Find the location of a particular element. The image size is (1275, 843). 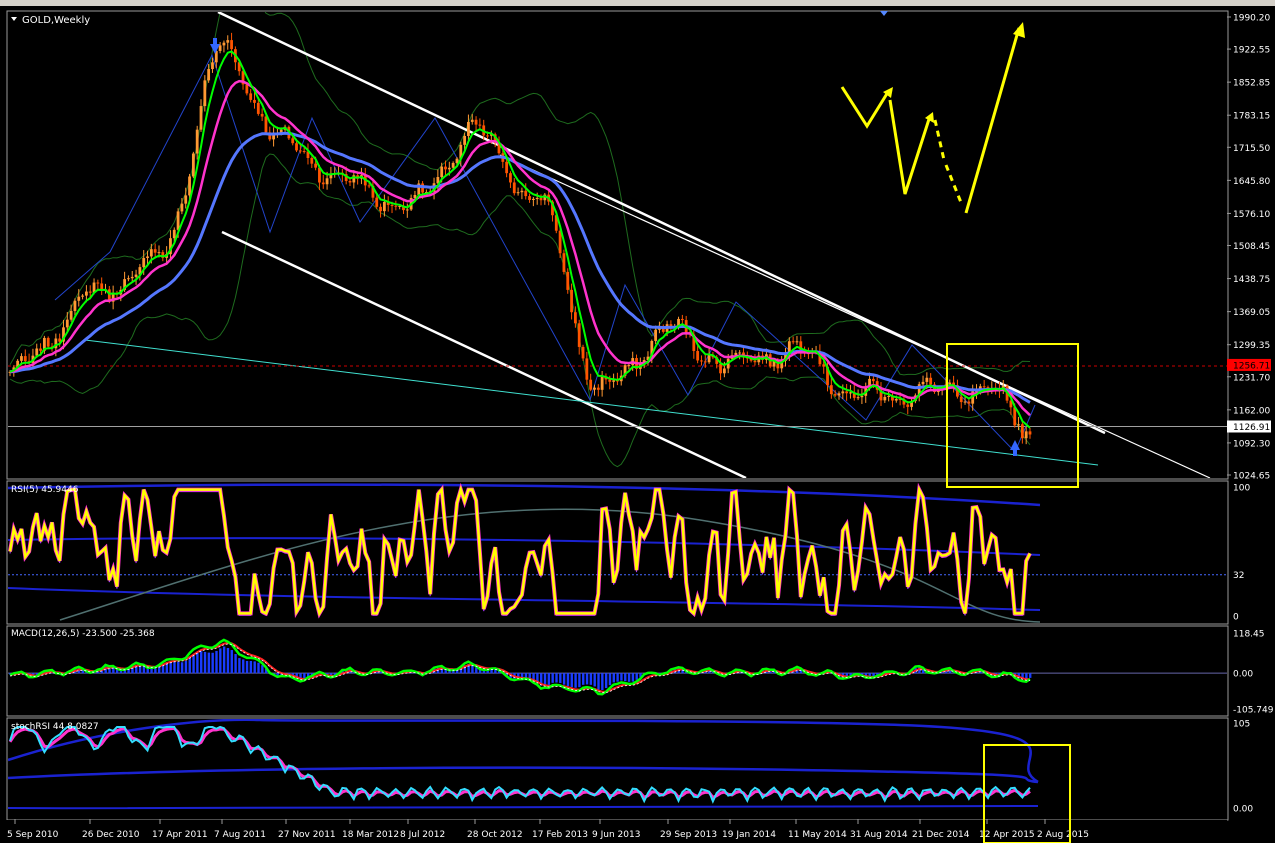

rsi-panel-label: RSI(5) 45.9446 is located at coordinates (45, 490).